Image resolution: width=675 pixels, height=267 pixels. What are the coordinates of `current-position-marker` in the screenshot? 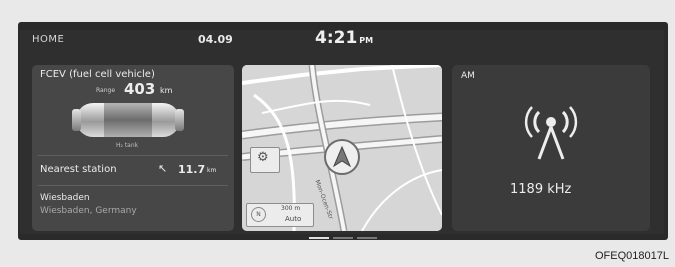 It's located at (342, 157).